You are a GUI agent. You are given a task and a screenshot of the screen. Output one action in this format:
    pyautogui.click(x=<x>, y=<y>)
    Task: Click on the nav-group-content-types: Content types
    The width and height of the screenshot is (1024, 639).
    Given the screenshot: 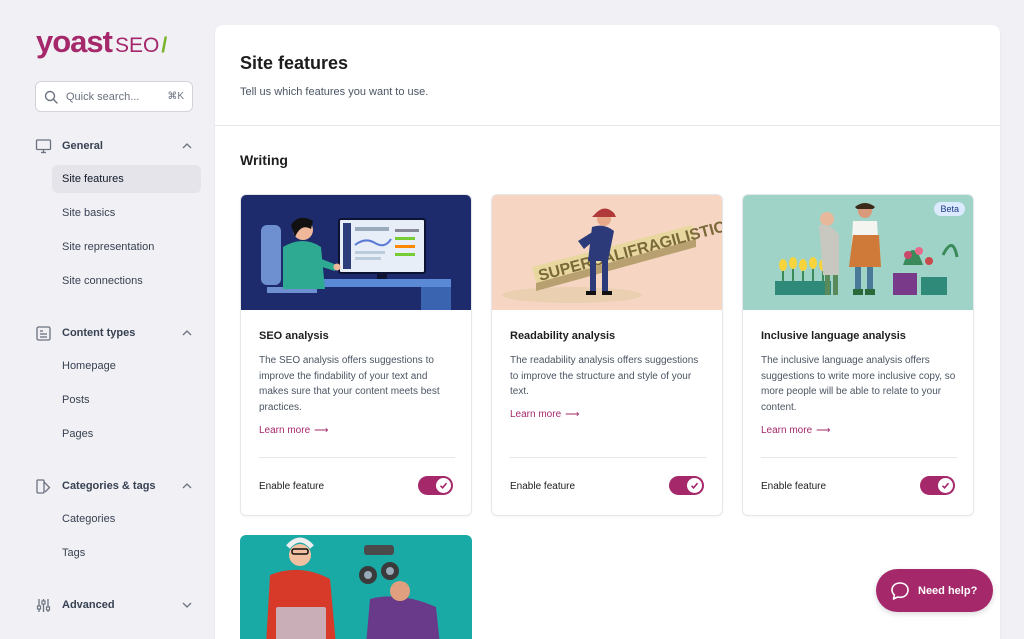 What is the action you would take?
    pyautogui.click(x=114, y=333)
    